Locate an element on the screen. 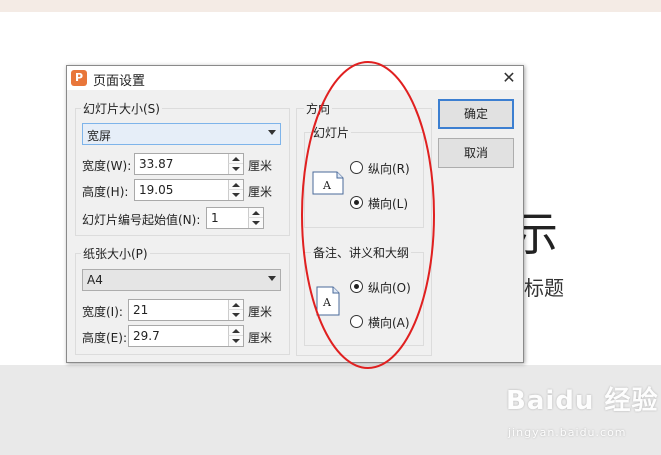  slides-landscape-radio is located at coordinates (356, 202).